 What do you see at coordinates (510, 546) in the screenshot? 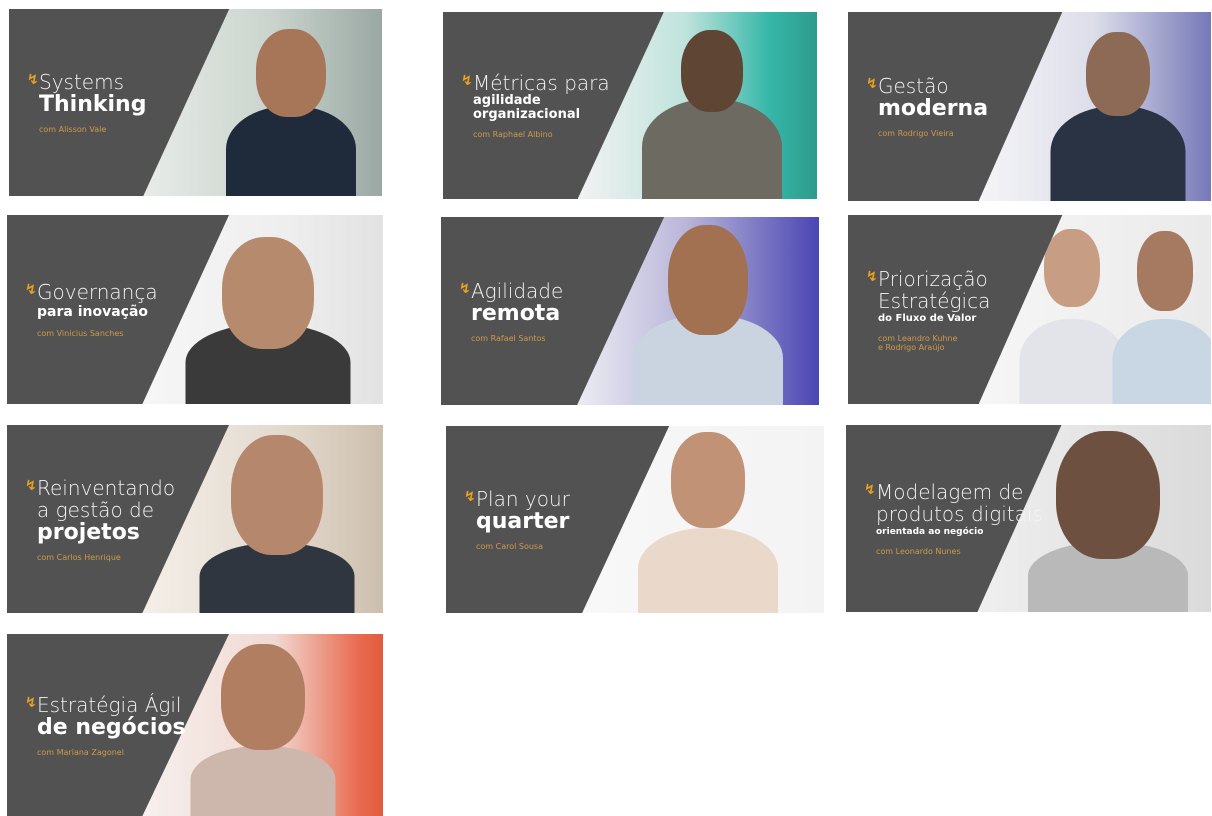
I see `course-author: com Carol Sousa` at bounding box center [510, 546].